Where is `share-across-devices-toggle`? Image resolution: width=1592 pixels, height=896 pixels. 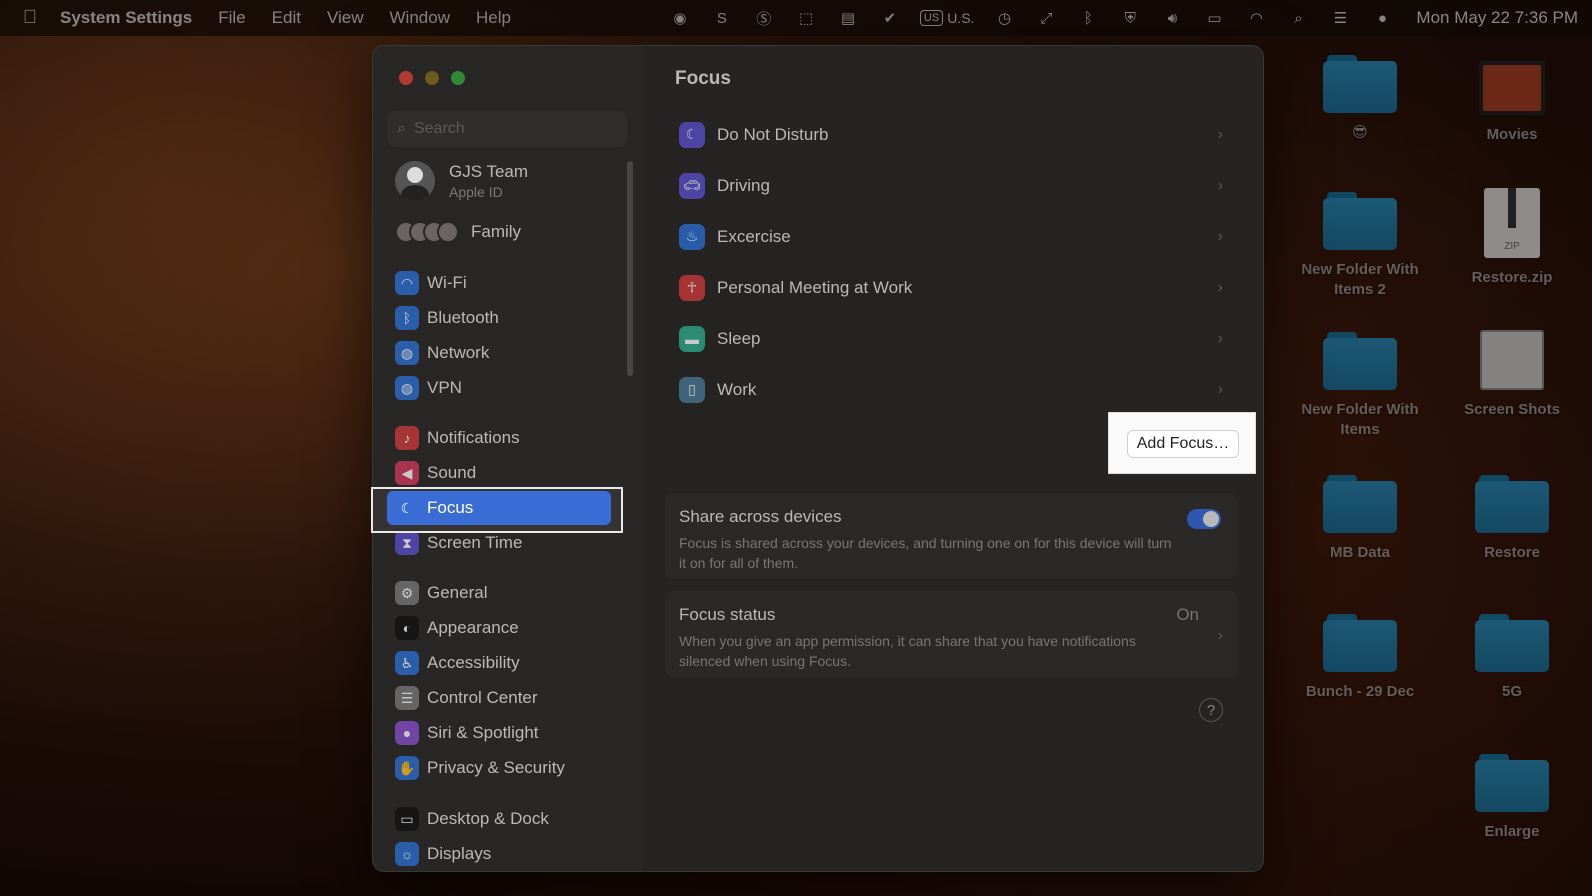
share-across-devices-toggle is located at coordinates (1204, 519).